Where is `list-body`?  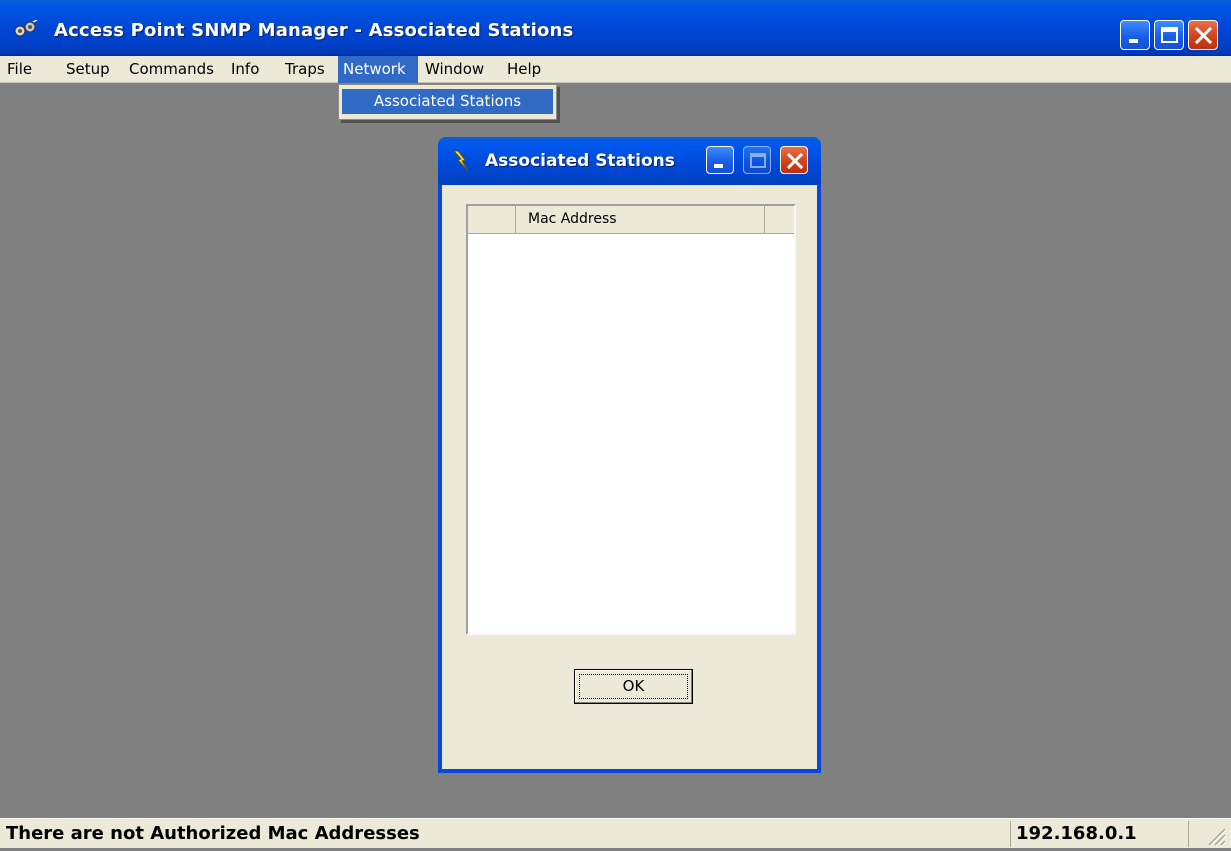
list-body is located at coordinates (631, 433).